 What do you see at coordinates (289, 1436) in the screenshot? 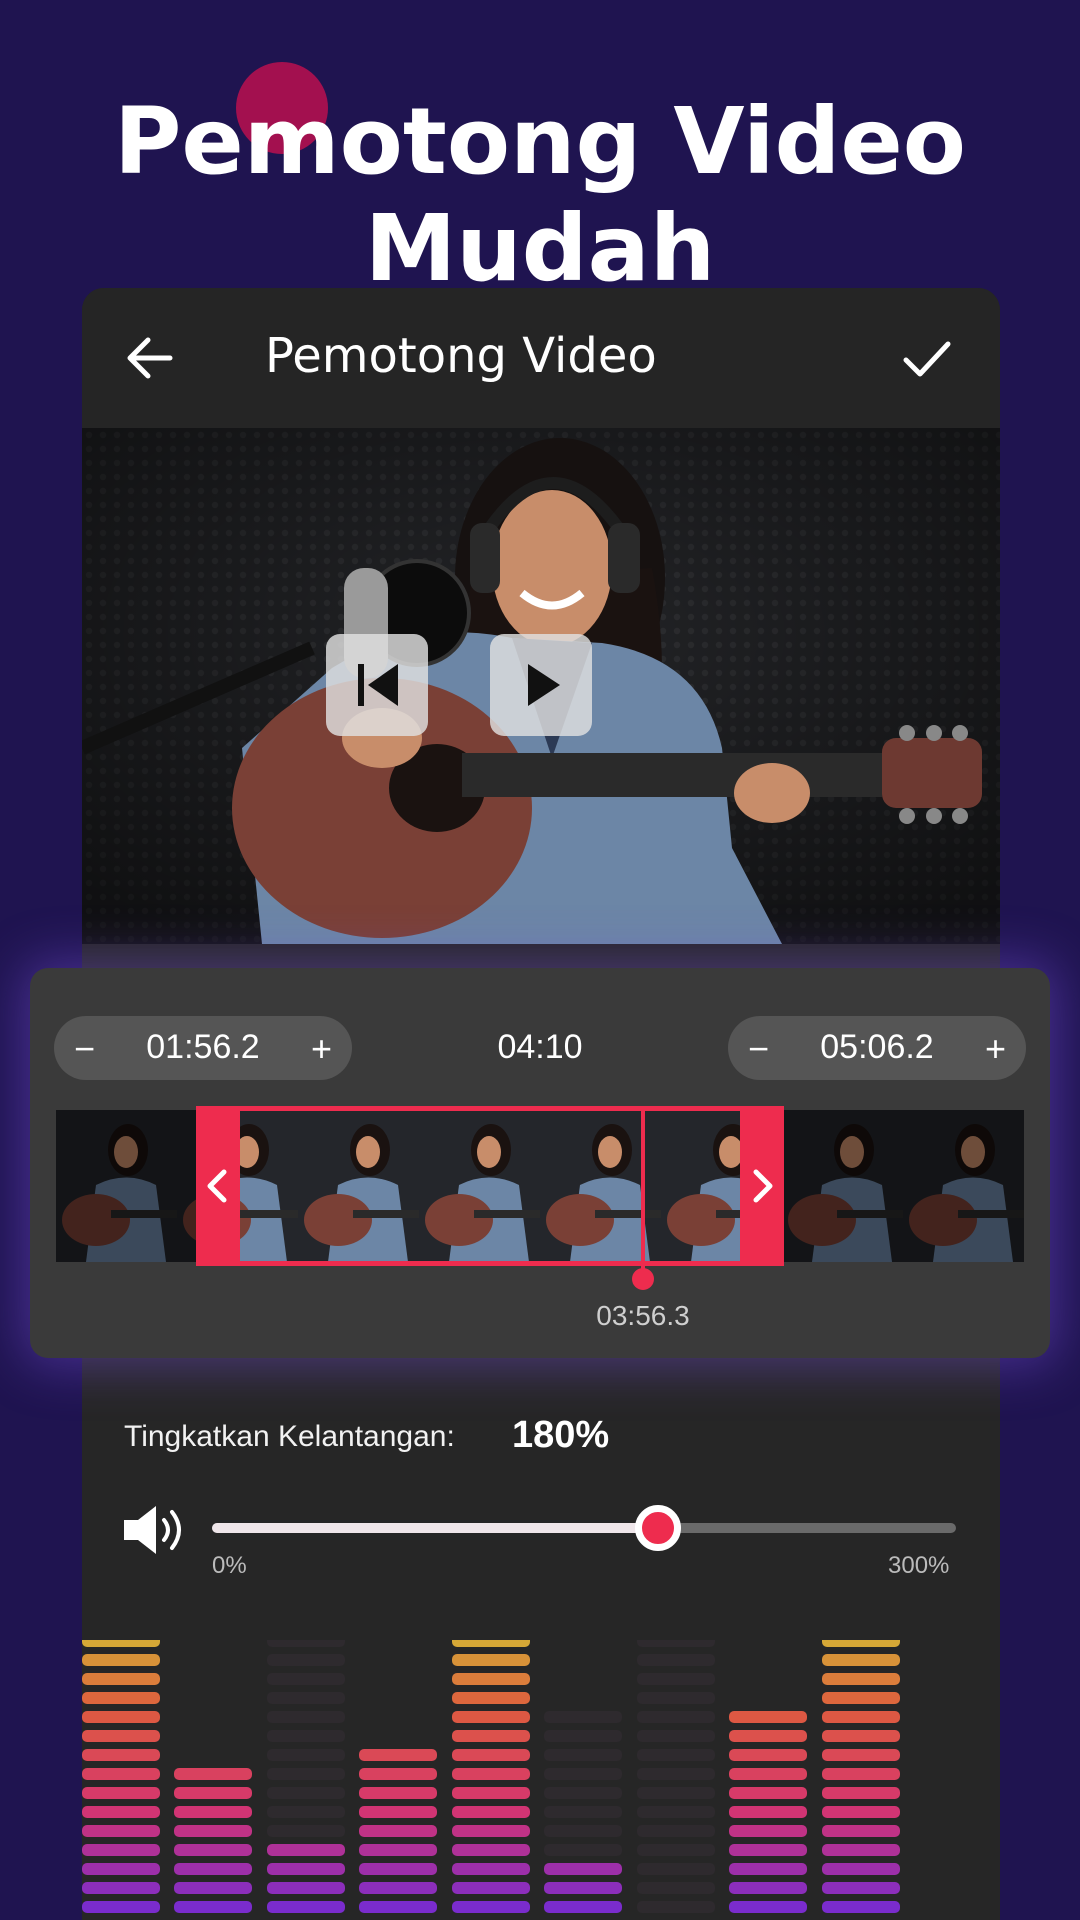
I see `volume-label: Tingkatkan Kelantangan:` at bounding box center [289, 1436].